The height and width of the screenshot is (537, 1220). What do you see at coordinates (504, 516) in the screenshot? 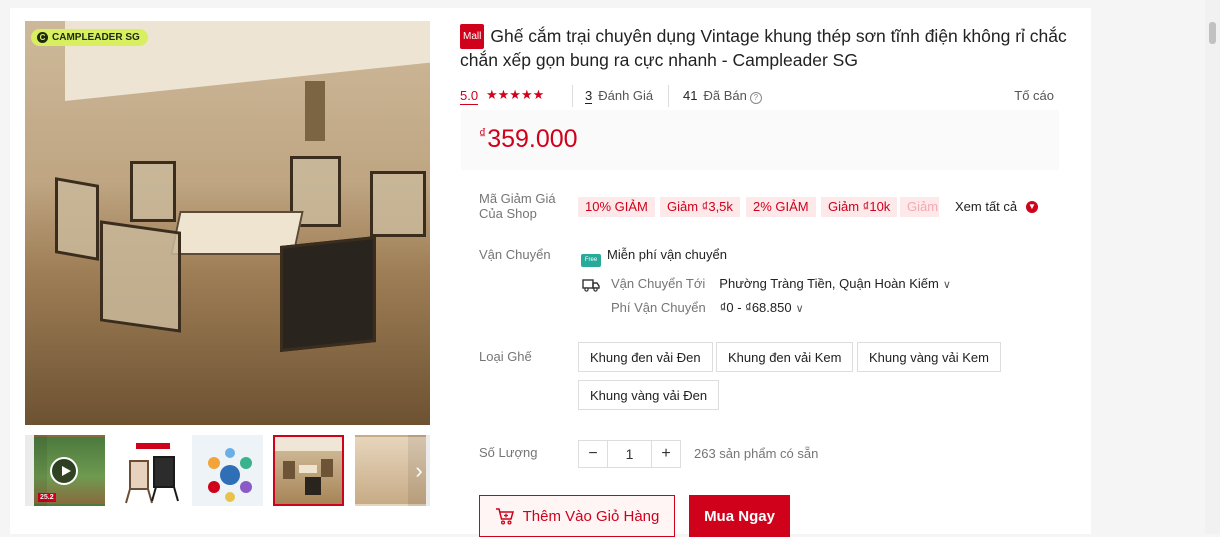
I see `cart-icon` at bounding box center [504, 516].